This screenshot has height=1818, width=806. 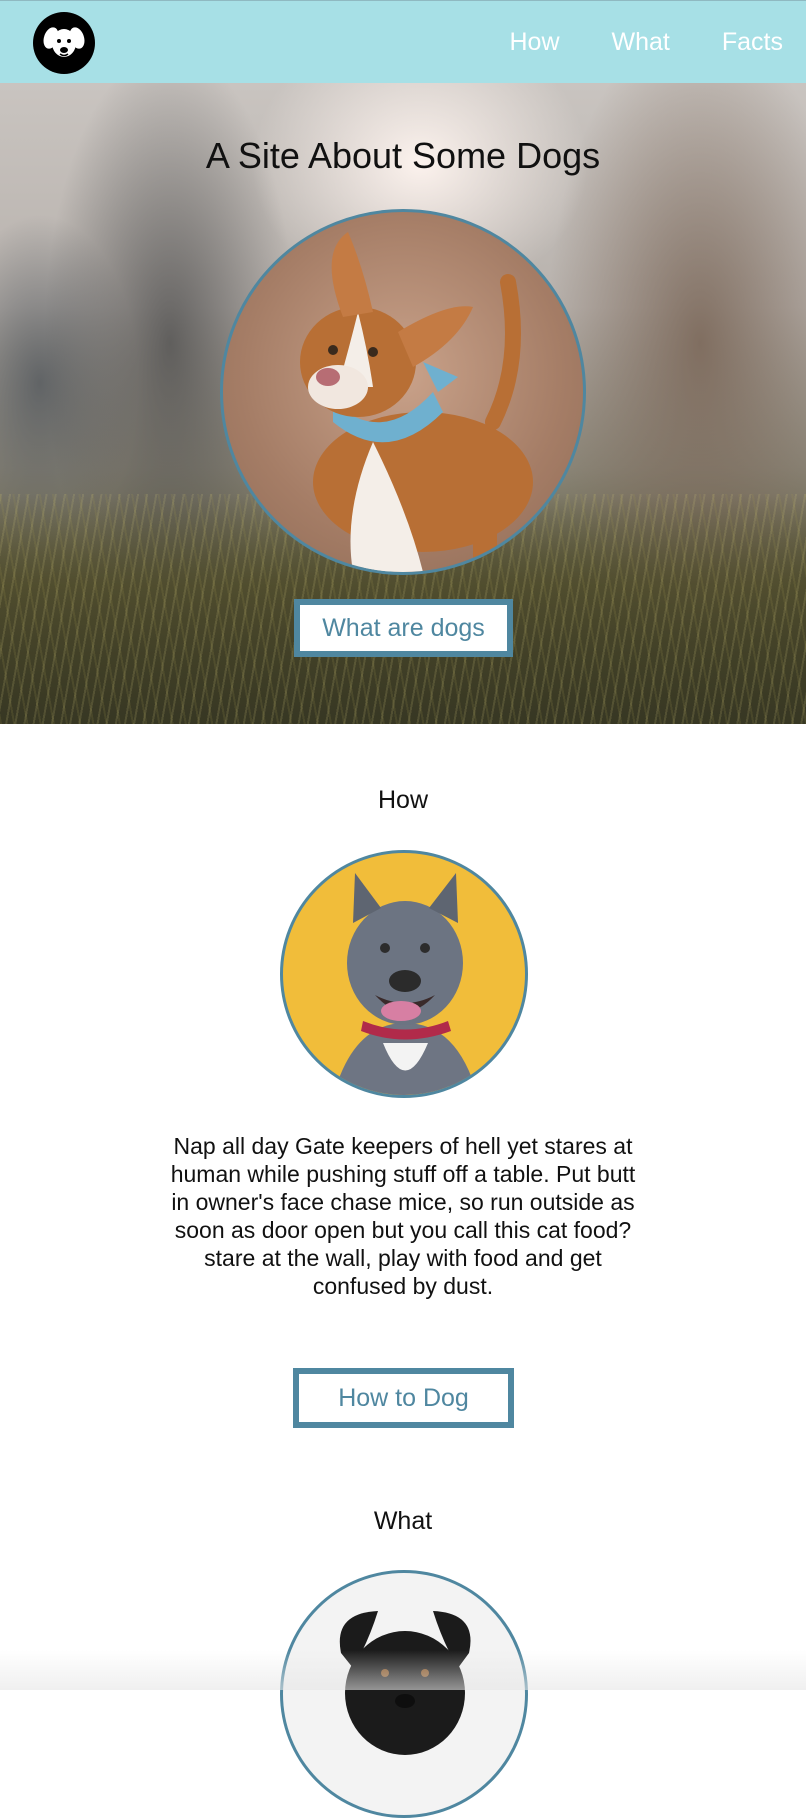 What do you see at coordinates (403, 1398) in the screenshot?
I see `how-to-dog-button: How to Dog` at bounding box center [403, 1398].